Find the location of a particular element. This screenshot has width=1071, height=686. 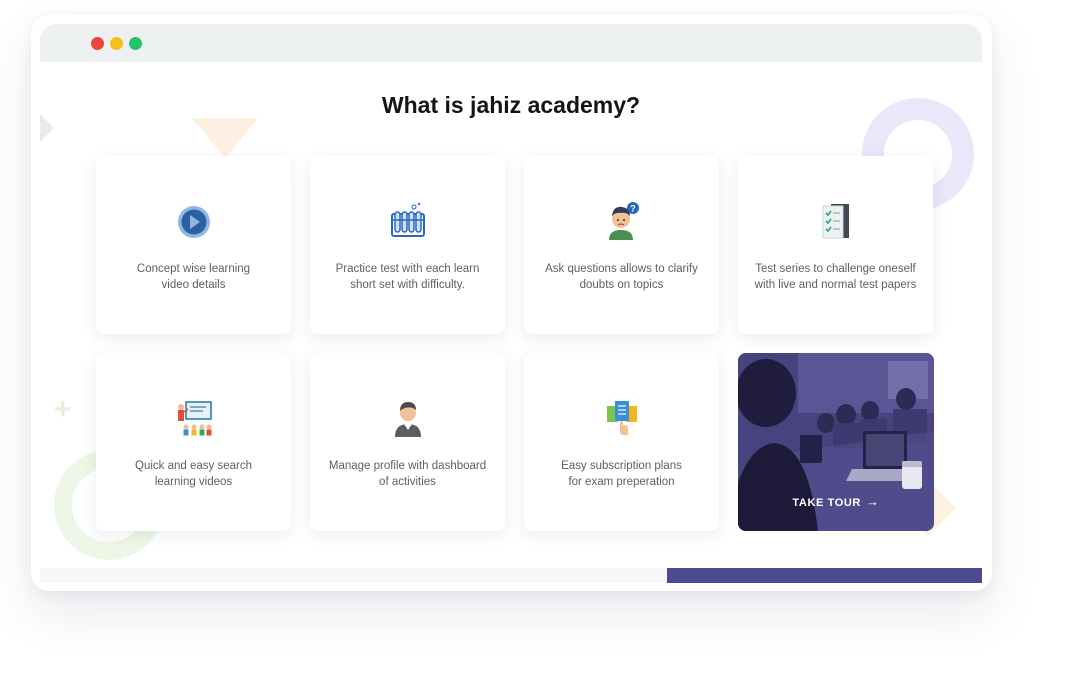

maximize-dot-icon is located at coordinates (135, 43).